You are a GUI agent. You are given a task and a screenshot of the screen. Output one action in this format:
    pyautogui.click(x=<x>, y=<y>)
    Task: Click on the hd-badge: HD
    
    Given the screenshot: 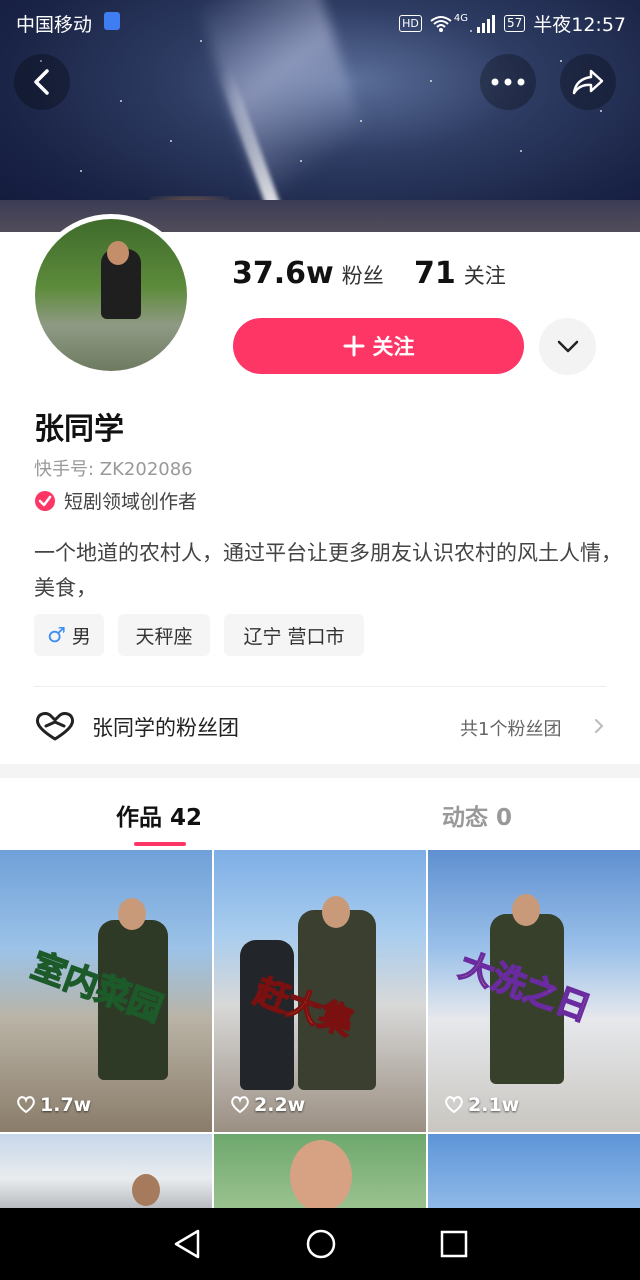 What is the action you would take?
    pyautogui.click(x=410, y=23)
    